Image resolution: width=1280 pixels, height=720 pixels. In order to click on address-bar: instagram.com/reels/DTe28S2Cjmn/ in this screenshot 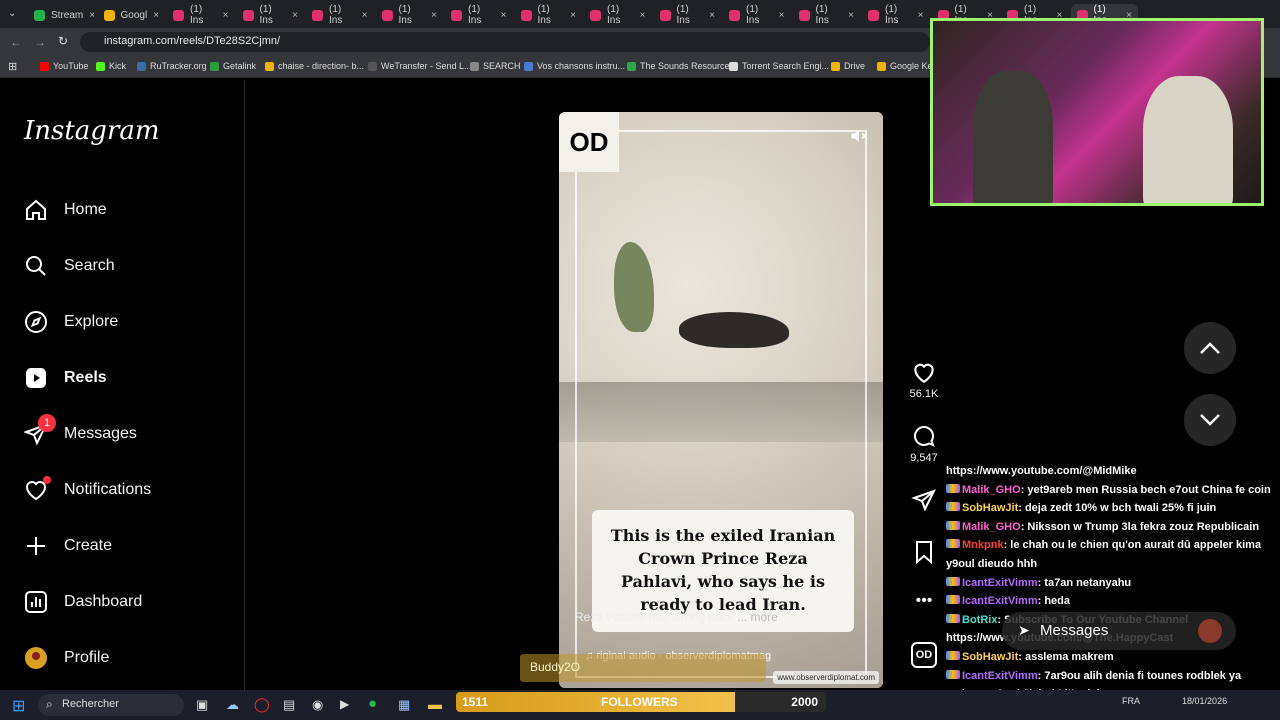, I will do `click(505, 42)`.